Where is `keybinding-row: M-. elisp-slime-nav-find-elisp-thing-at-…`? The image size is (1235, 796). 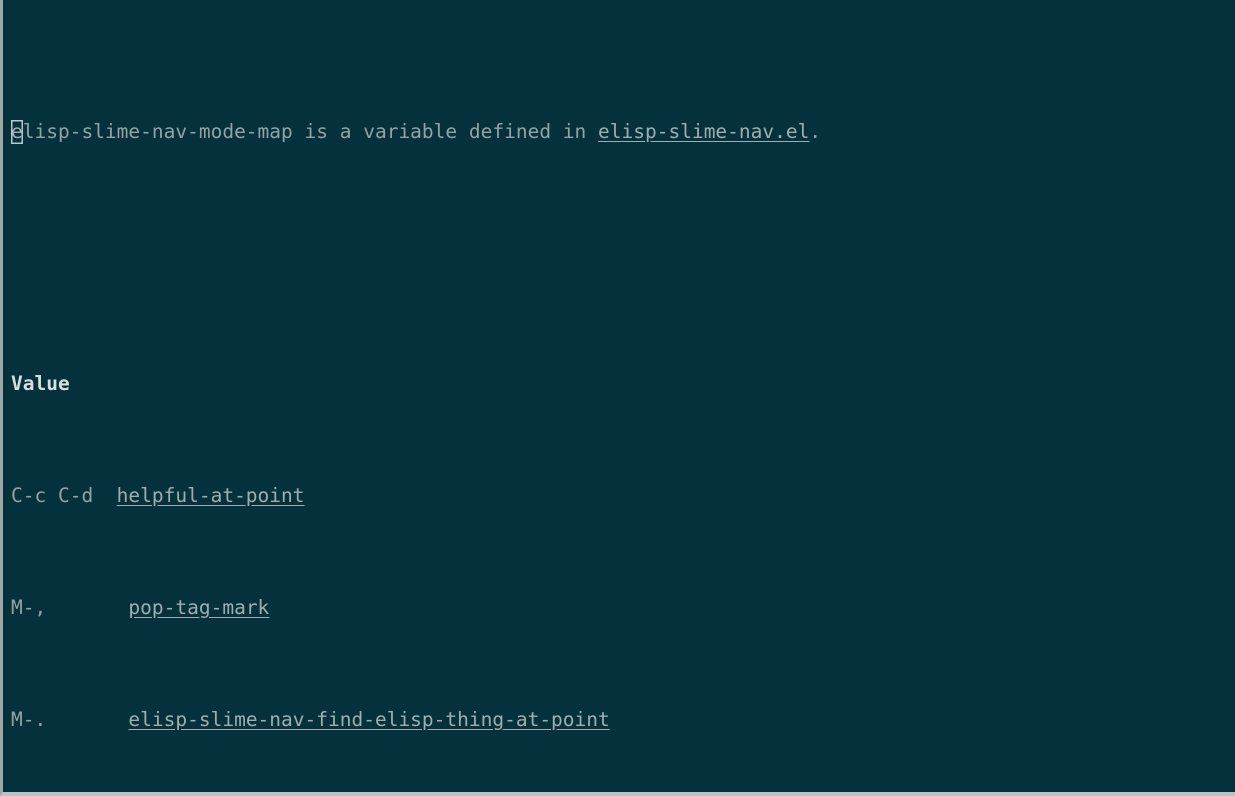
keybinding-row: M-. elisp-slime-nav-find-elisp-thing-at-… is located at coordinates (623, 720).